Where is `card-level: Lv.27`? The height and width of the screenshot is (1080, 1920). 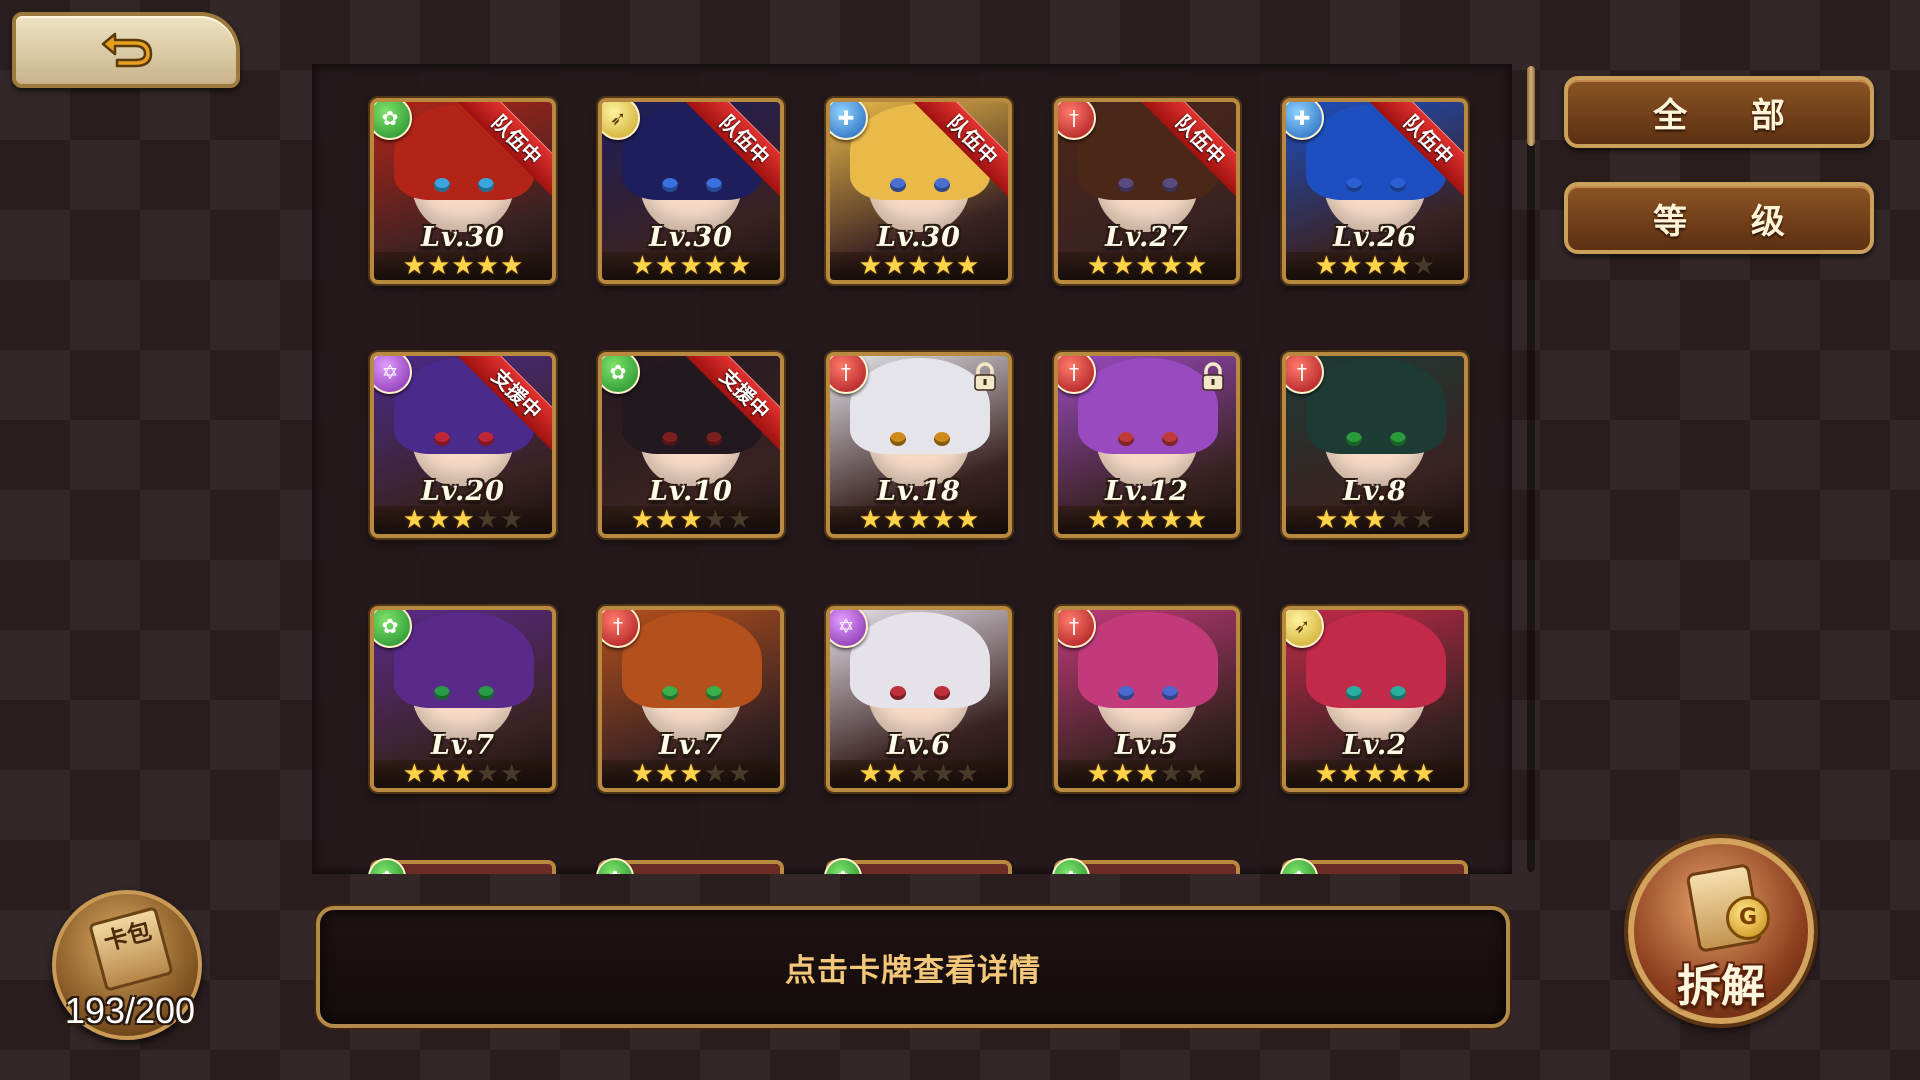 card-level: Lv.27 is located at coordinates (1147, 237).